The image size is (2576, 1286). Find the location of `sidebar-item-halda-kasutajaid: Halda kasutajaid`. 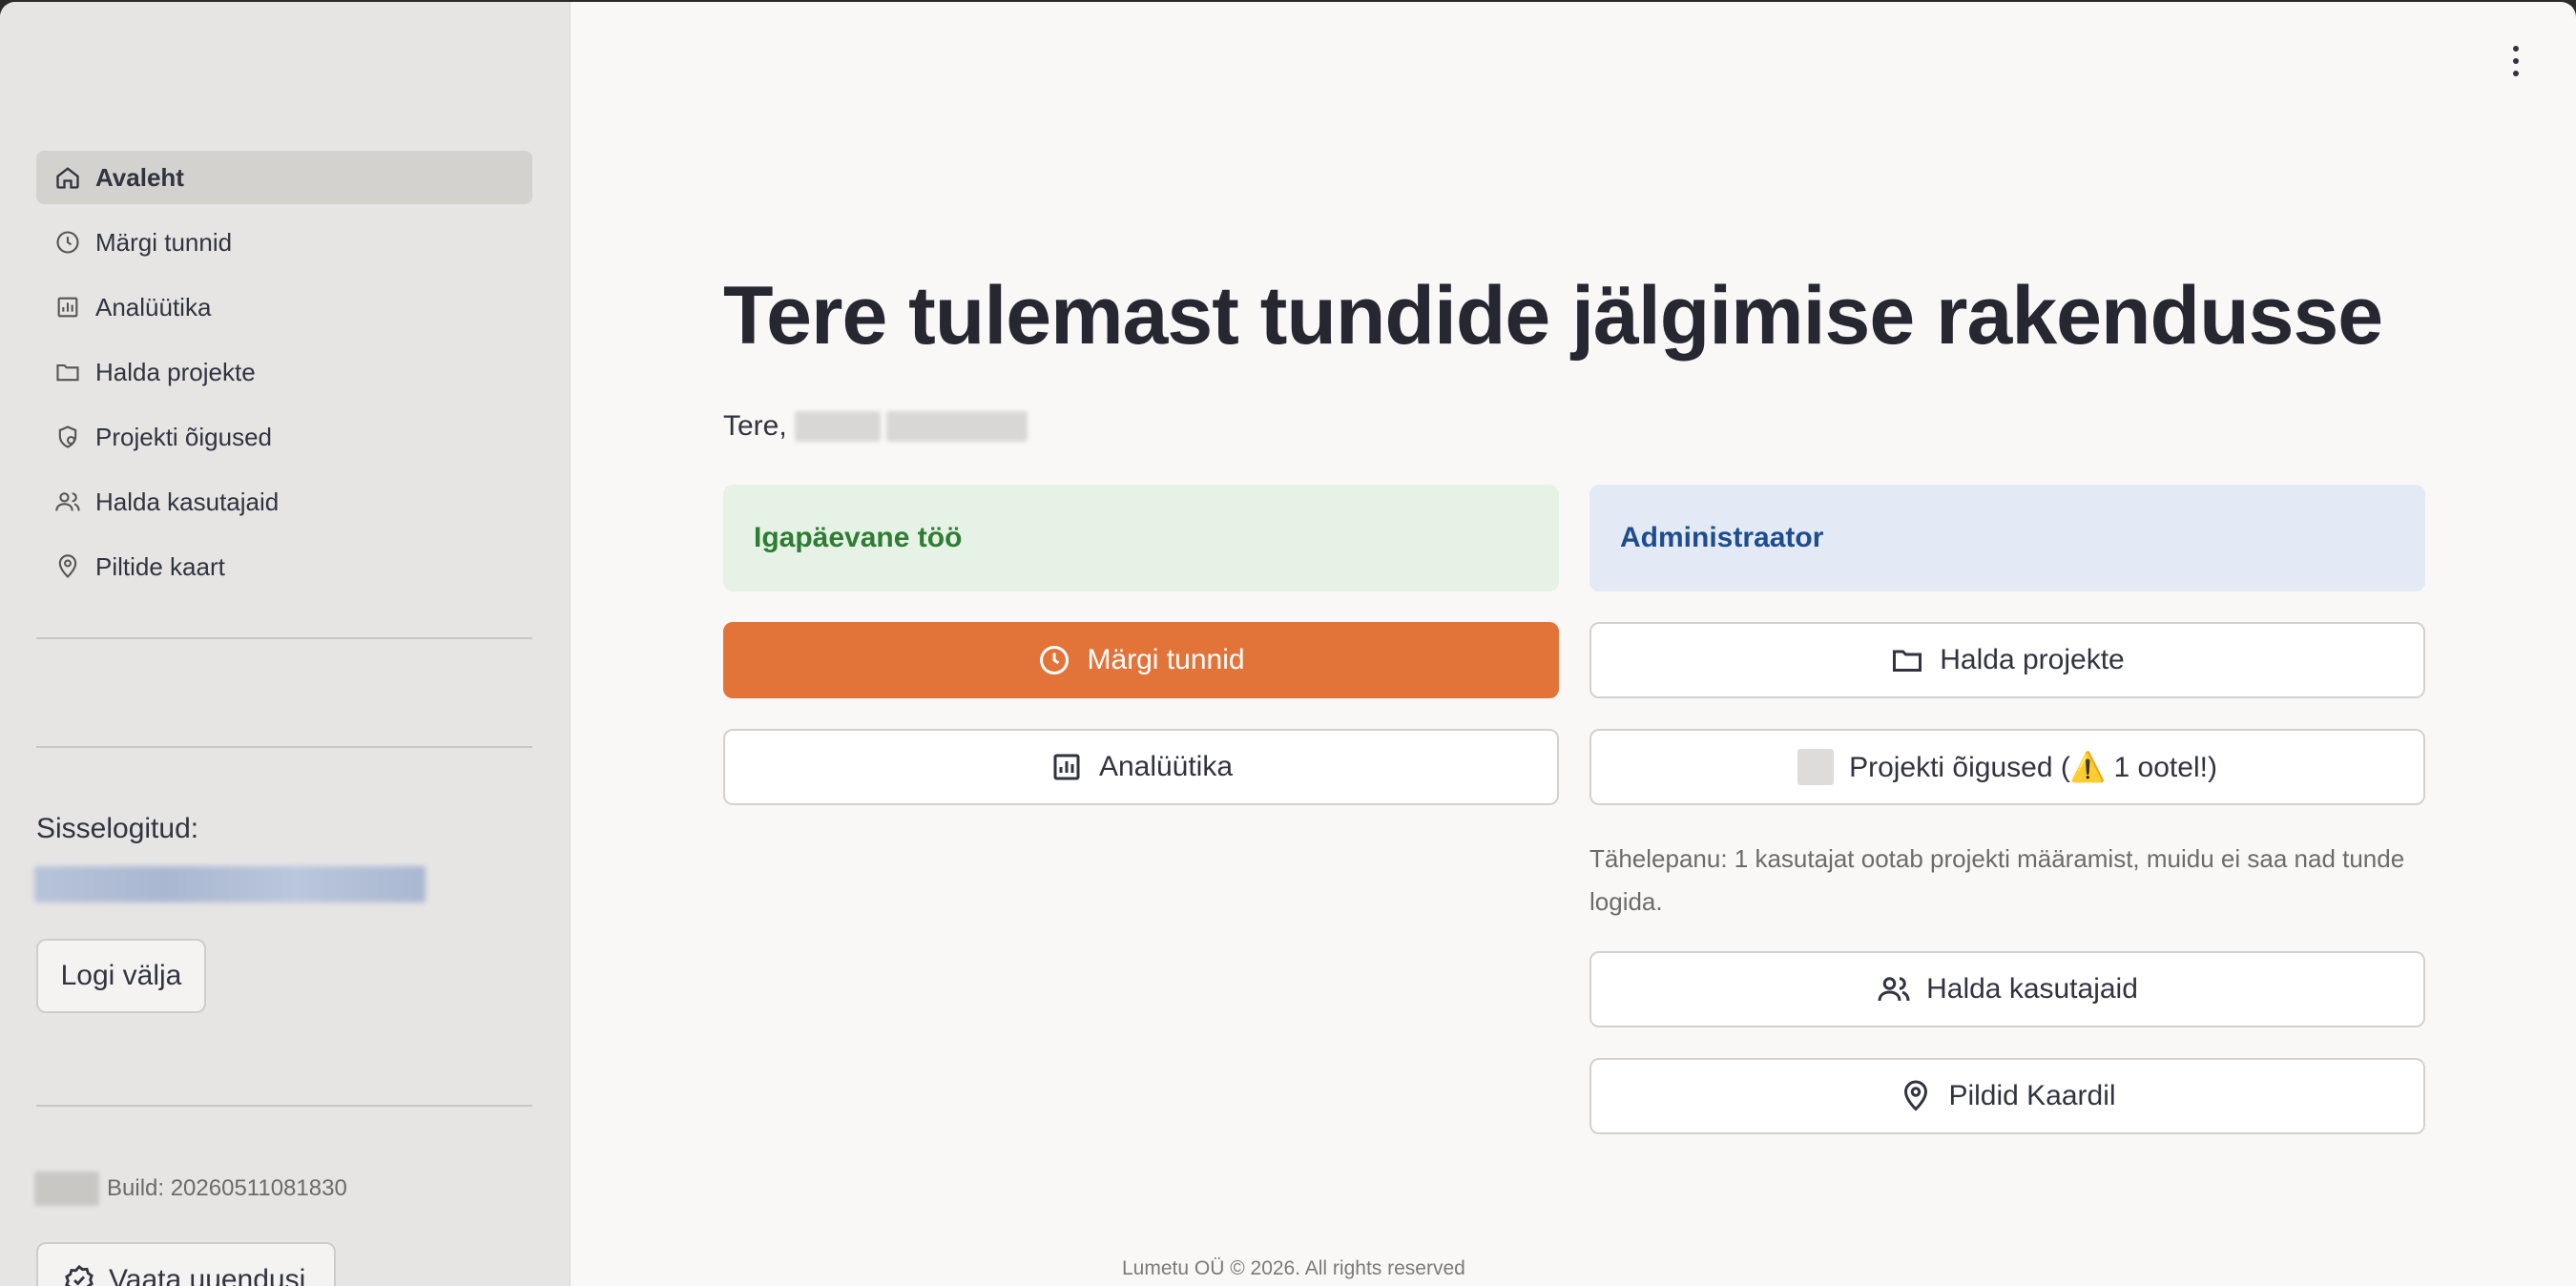

sidebar-item-halda-kasutajaid: Halda kasutajaid is located at coordinates (284, 502).